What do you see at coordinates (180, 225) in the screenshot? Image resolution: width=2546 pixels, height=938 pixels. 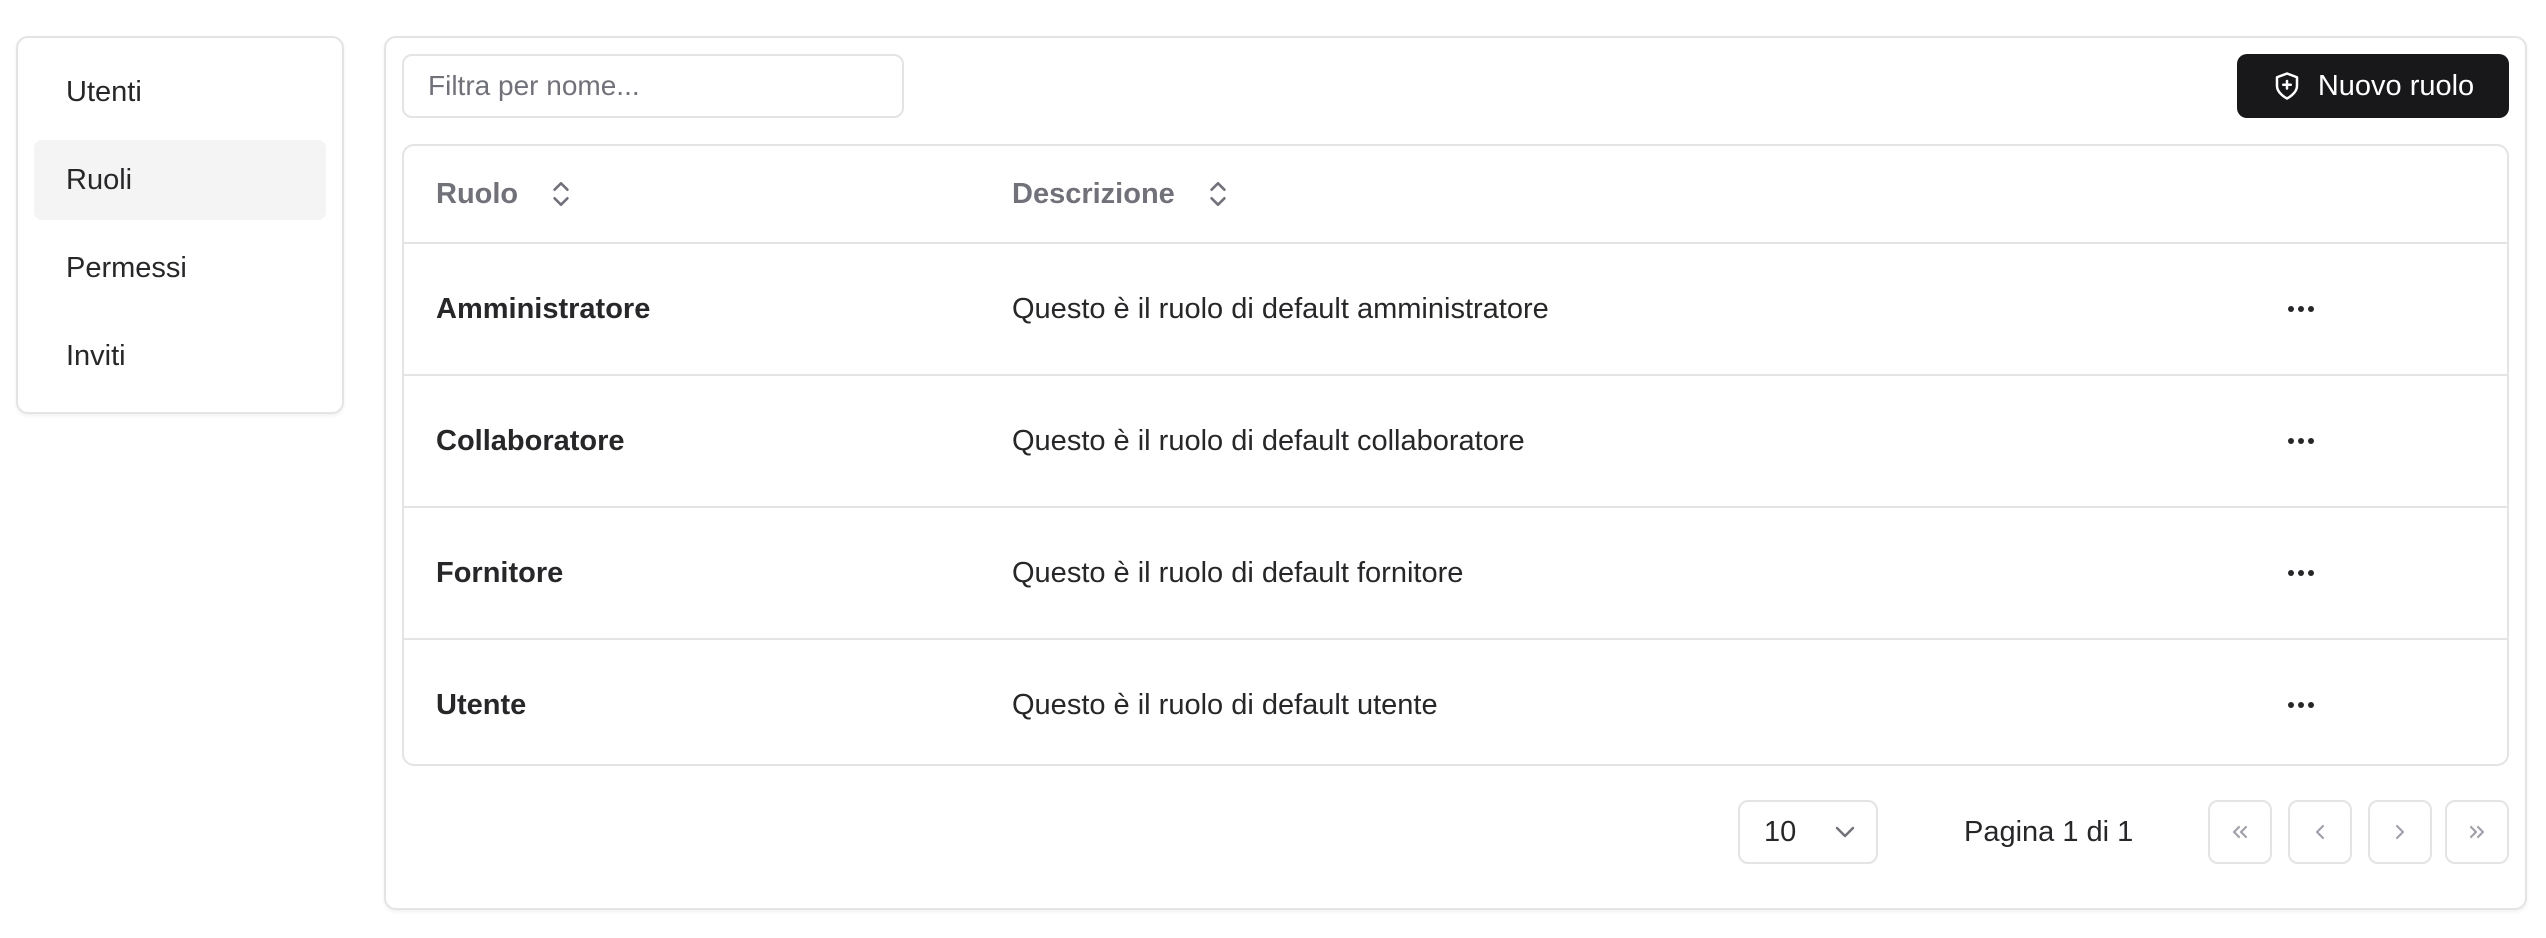 I see `settings-sidebar: Utenti Ruoli Permessi Inviti` at bounding box center [180, 225].